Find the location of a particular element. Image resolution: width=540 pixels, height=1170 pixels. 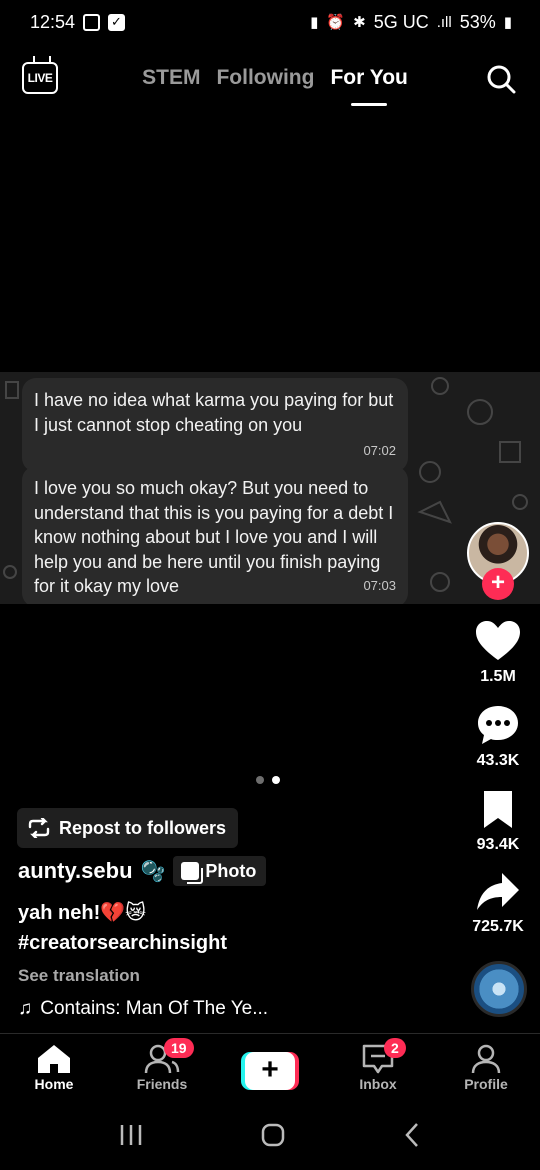

create-button: + is located at coordinates (270, 1071).